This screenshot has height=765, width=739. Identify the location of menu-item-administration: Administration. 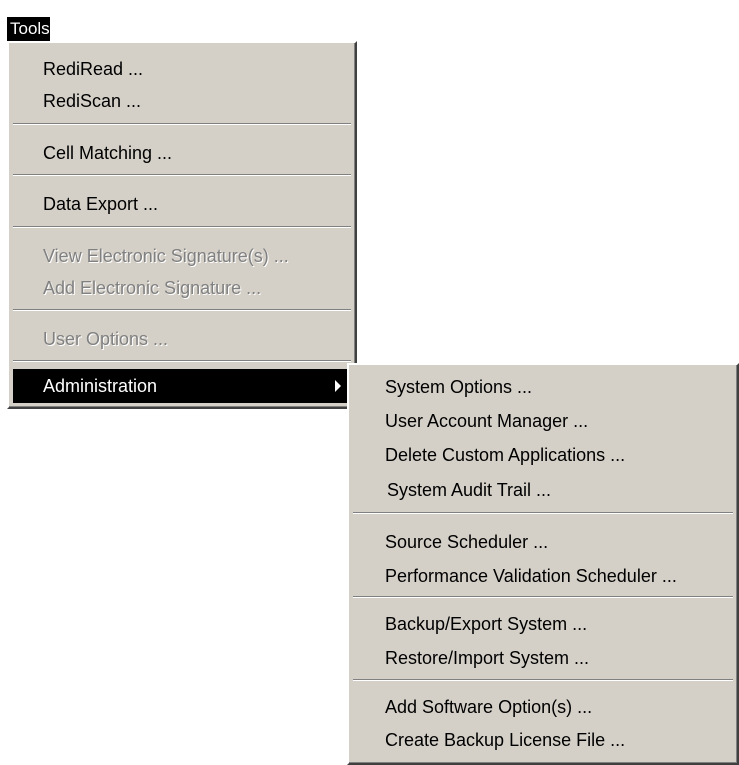
(182, 386).